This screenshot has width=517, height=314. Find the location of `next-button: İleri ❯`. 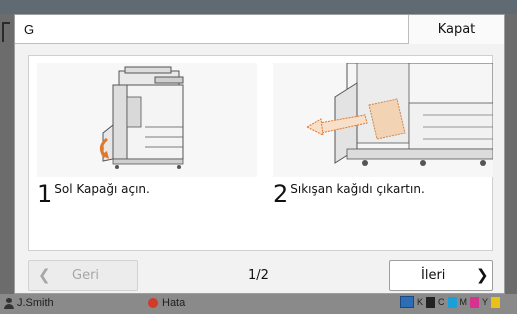

next-button: İleri ❯ is located at coordinates (441, 275).